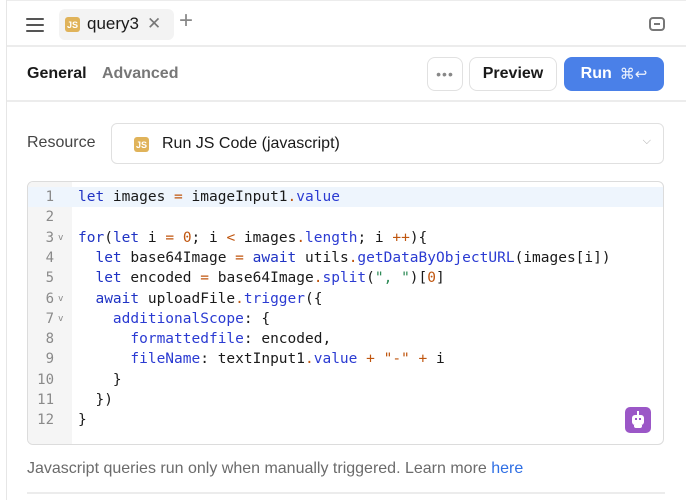  I want to click on divider, so click(346, 493).